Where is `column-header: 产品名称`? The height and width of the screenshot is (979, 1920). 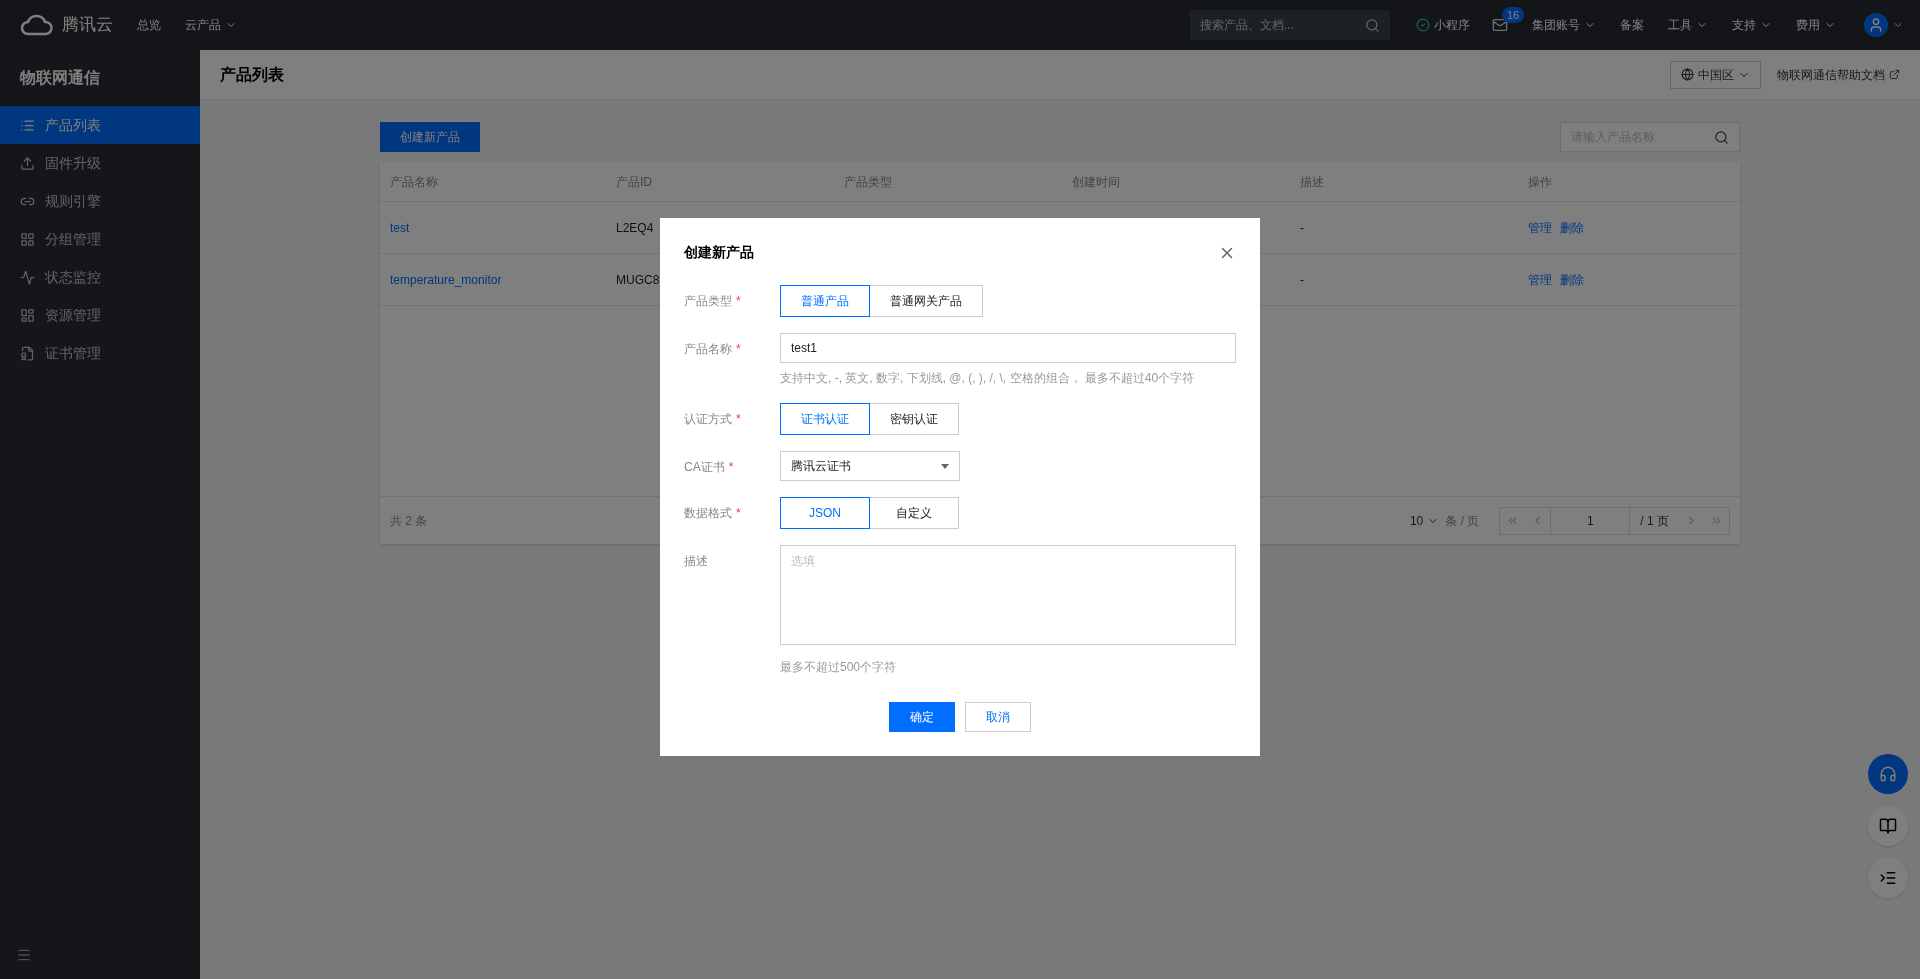
column-header: 产品名称 is located at coordinates (414, 181).